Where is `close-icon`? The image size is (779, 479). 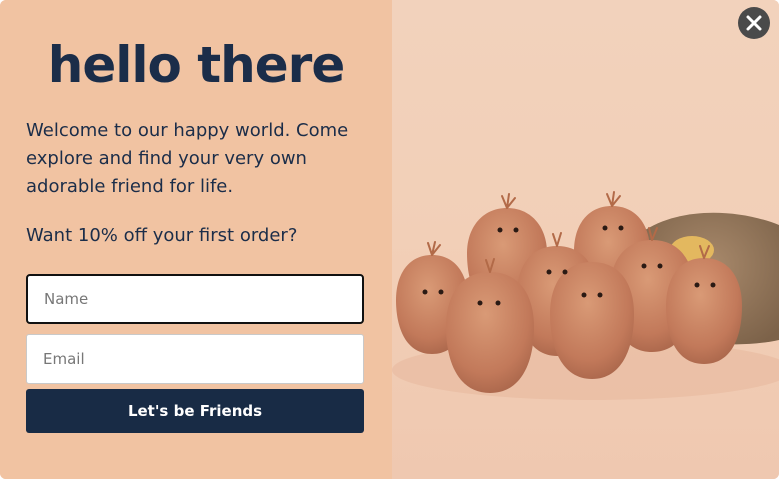 close-icon is located at coordinates (754, 23).